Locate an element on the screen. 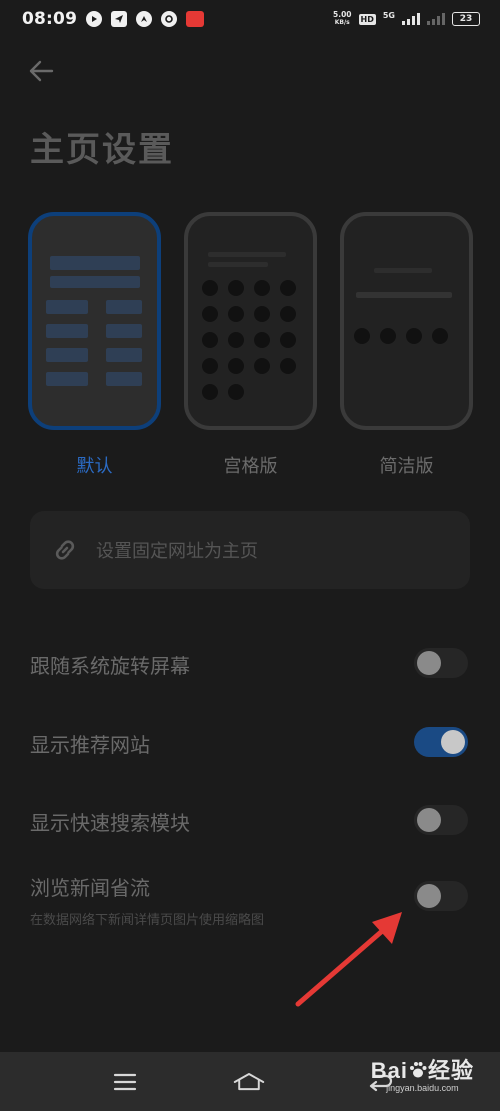 This screenshot has height=1111, width=500. play-notification-icon is located at coordinates (94, 19).